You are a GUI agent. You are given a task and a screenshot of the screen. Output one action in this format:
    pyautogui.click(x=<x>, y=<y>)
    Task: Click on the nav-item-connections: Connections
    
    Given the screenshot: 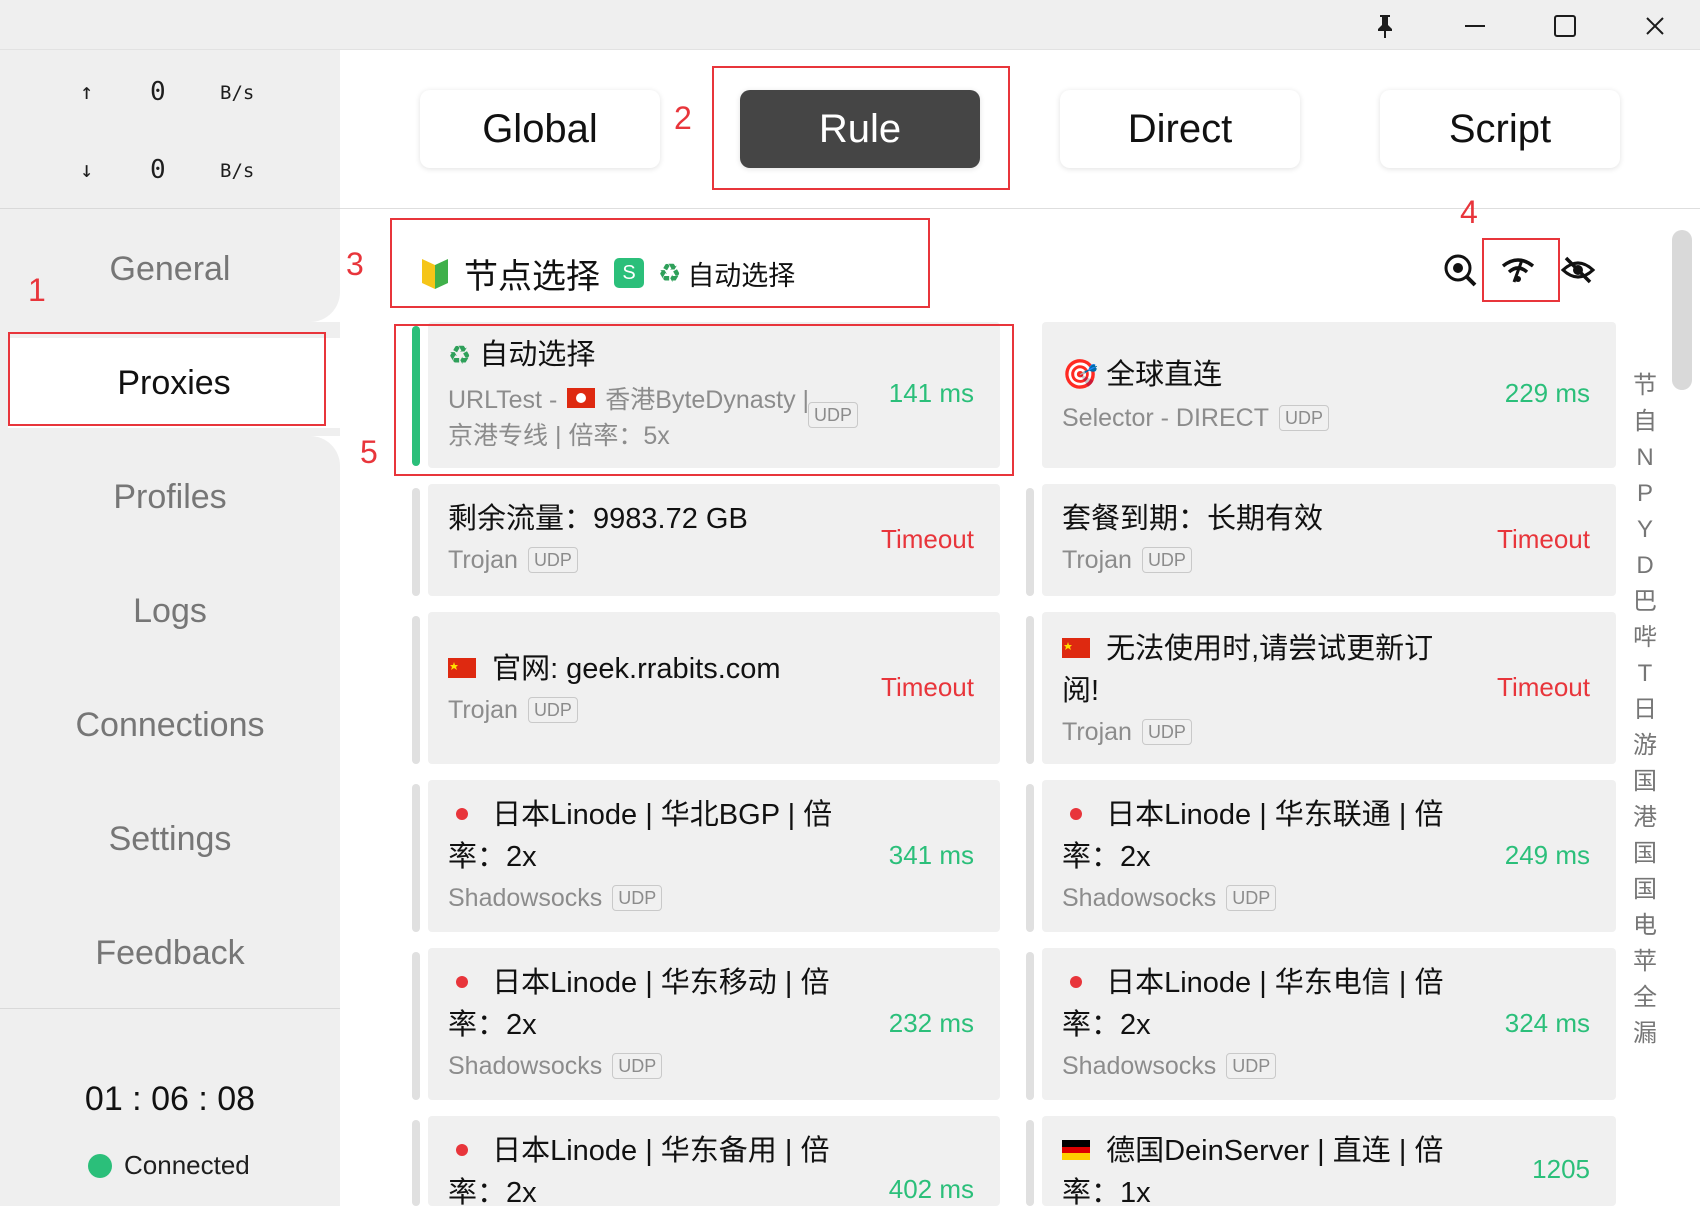 What is the action you would take?
    pyautogui.click(x=170, y=725)
    